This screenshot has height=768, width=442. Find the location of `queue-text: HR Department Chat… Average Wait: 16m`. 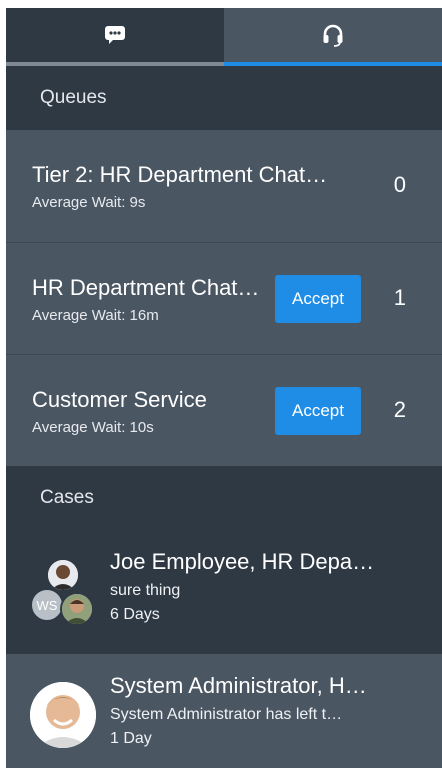

queue-text: HR Department Chat… Average Wait: 16m is located at coordinates (154, 299).